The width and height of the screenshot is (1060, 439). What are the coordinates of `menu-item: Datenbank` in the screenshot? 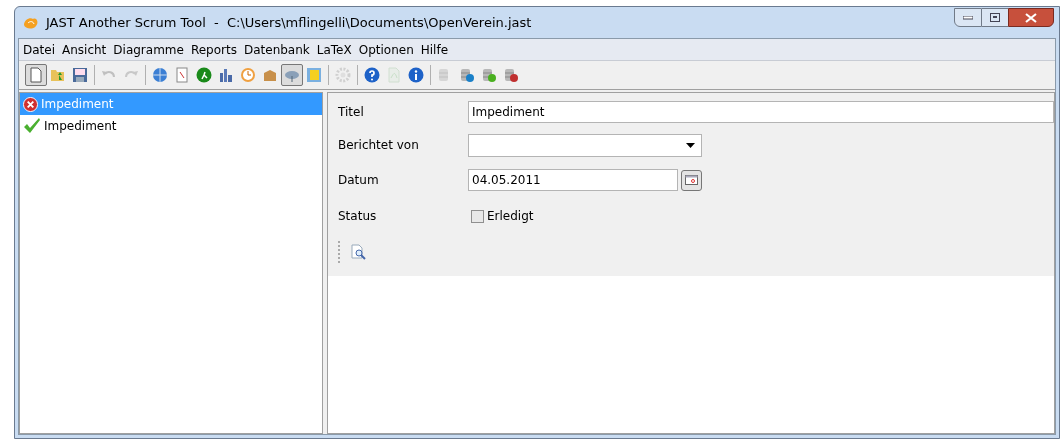 It's located at (276, 49).